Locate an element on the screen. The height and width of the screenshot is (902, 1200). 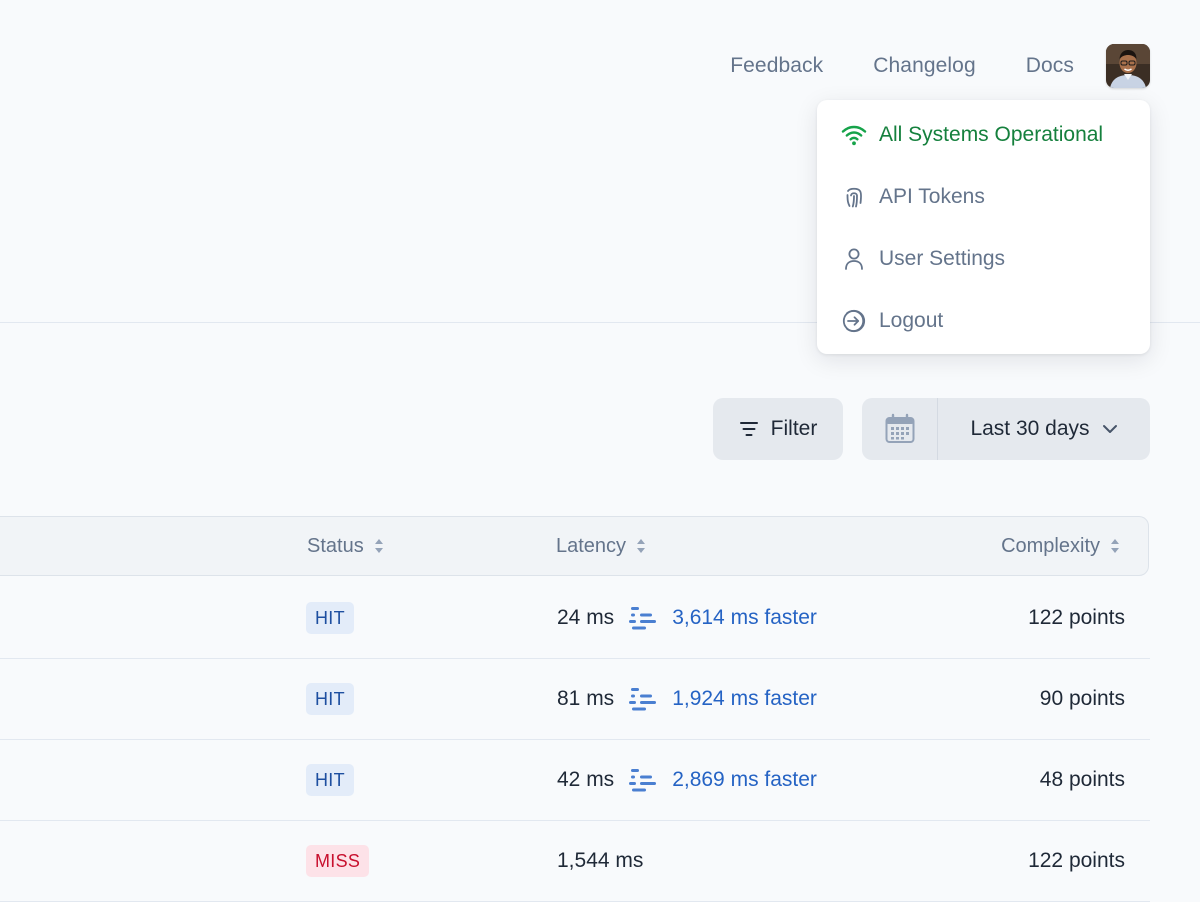
menu-item-system-status: All Systems Operational is located at coordinates (983, 135).